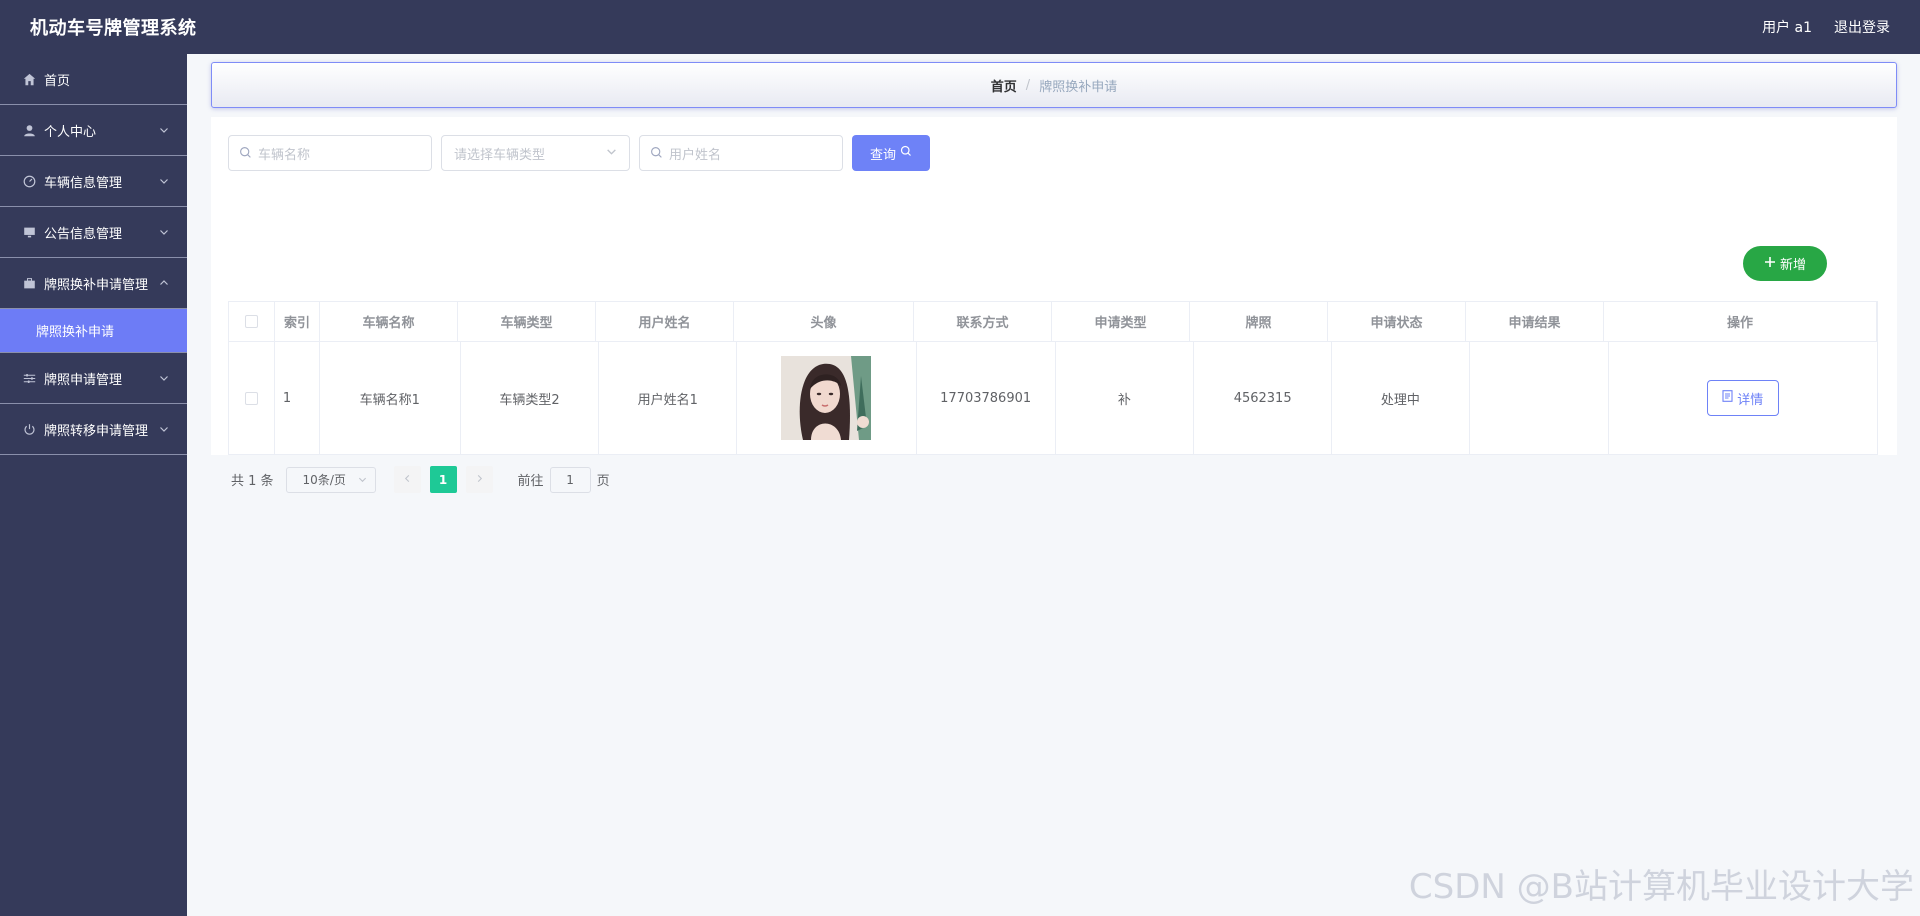 This screenshot has width=1920, height=916. What do you see at coordinates (164, 283) in the screenshot?
I see `chevron-up-icon` at bounding box center [164, 283].